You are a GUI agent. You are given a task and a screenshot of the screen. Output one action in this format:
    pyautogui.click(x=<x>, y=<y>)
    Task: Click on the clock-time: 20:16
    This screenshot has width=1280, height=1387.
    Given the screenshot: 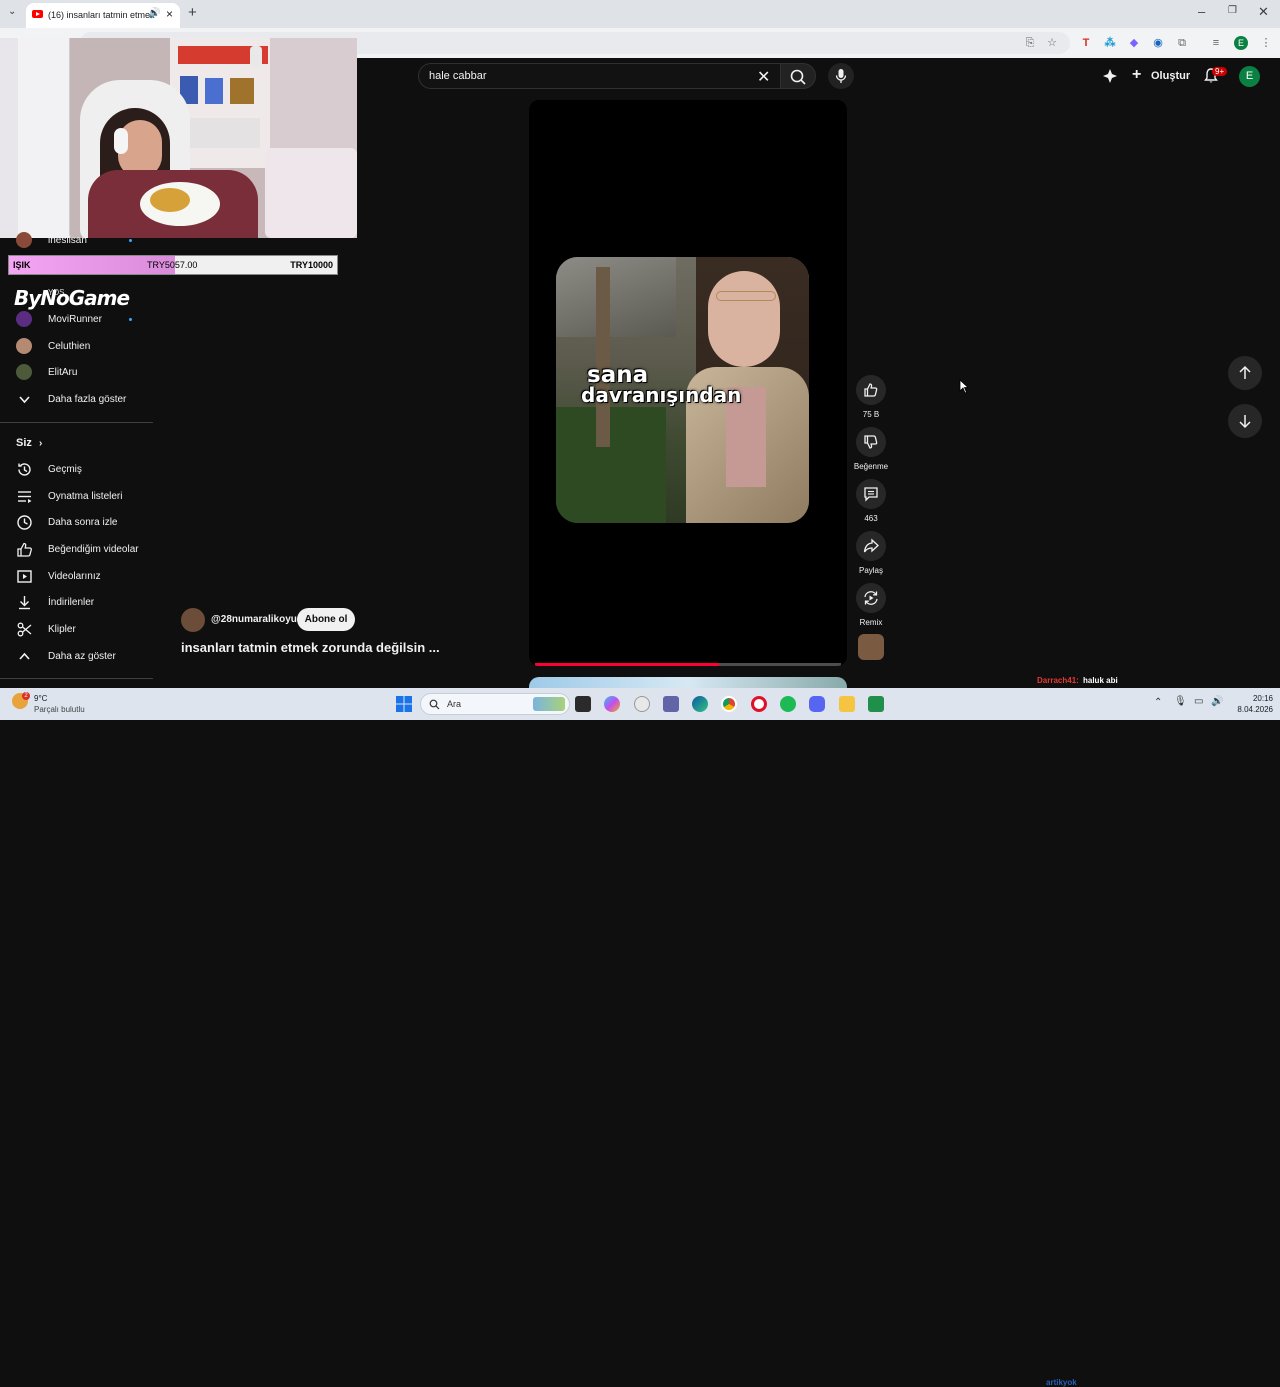 What is the action you would take?
    pyautogui.click(x=1253, y=698)
    